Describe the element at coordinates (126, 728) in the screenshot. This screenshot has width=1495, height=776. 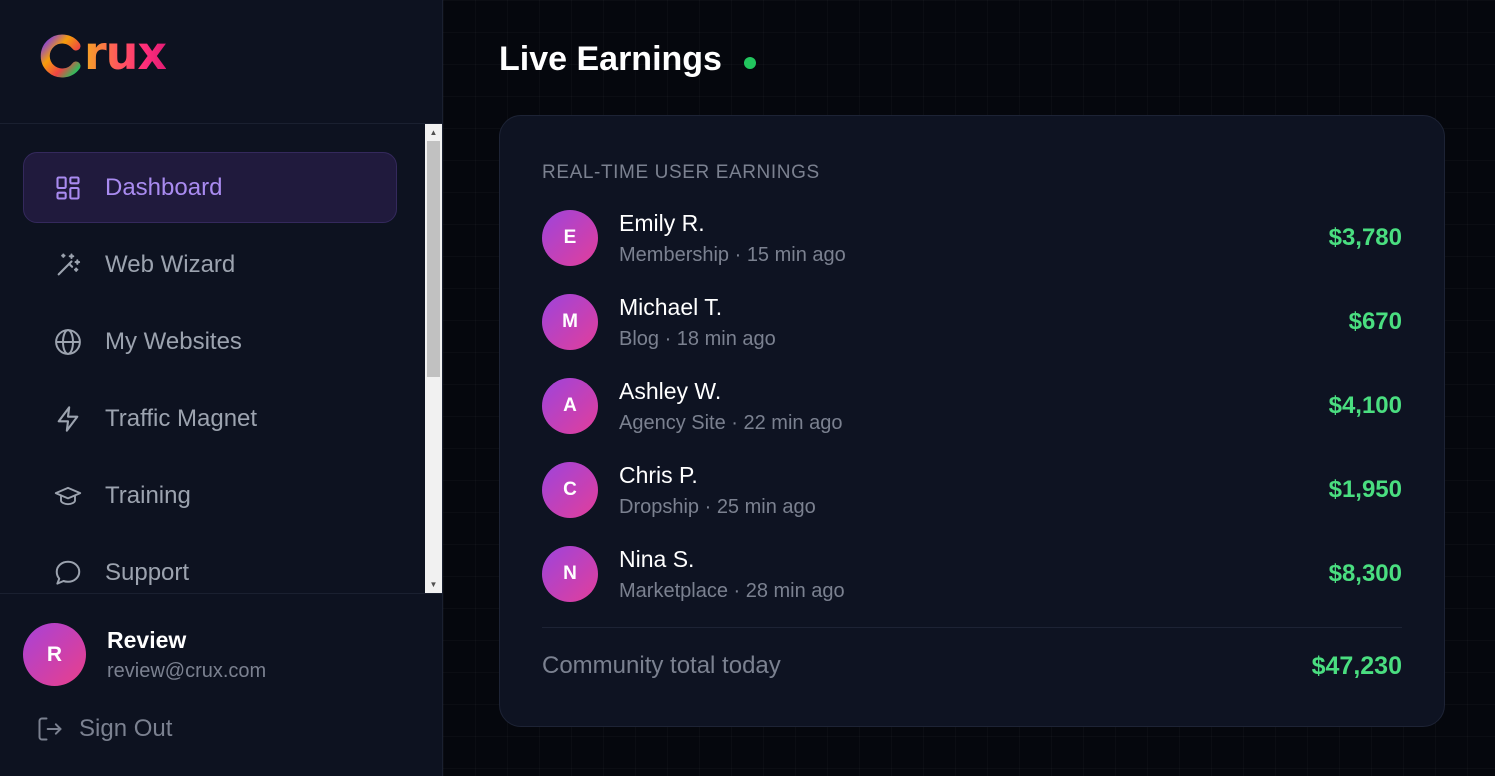
I see `sign-out-label: Sign Out` at that location.